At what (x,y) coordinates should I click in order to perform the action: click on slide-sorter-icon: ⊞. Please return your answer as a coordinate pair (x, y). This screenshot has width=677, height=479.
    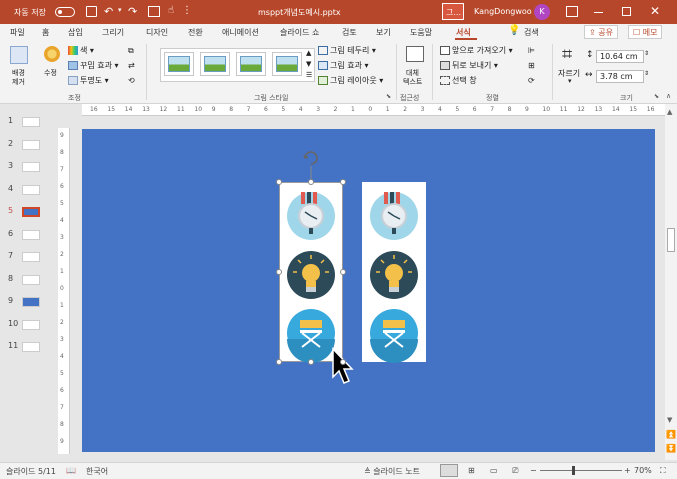
    Looking at the image, I should click on (471, 470).